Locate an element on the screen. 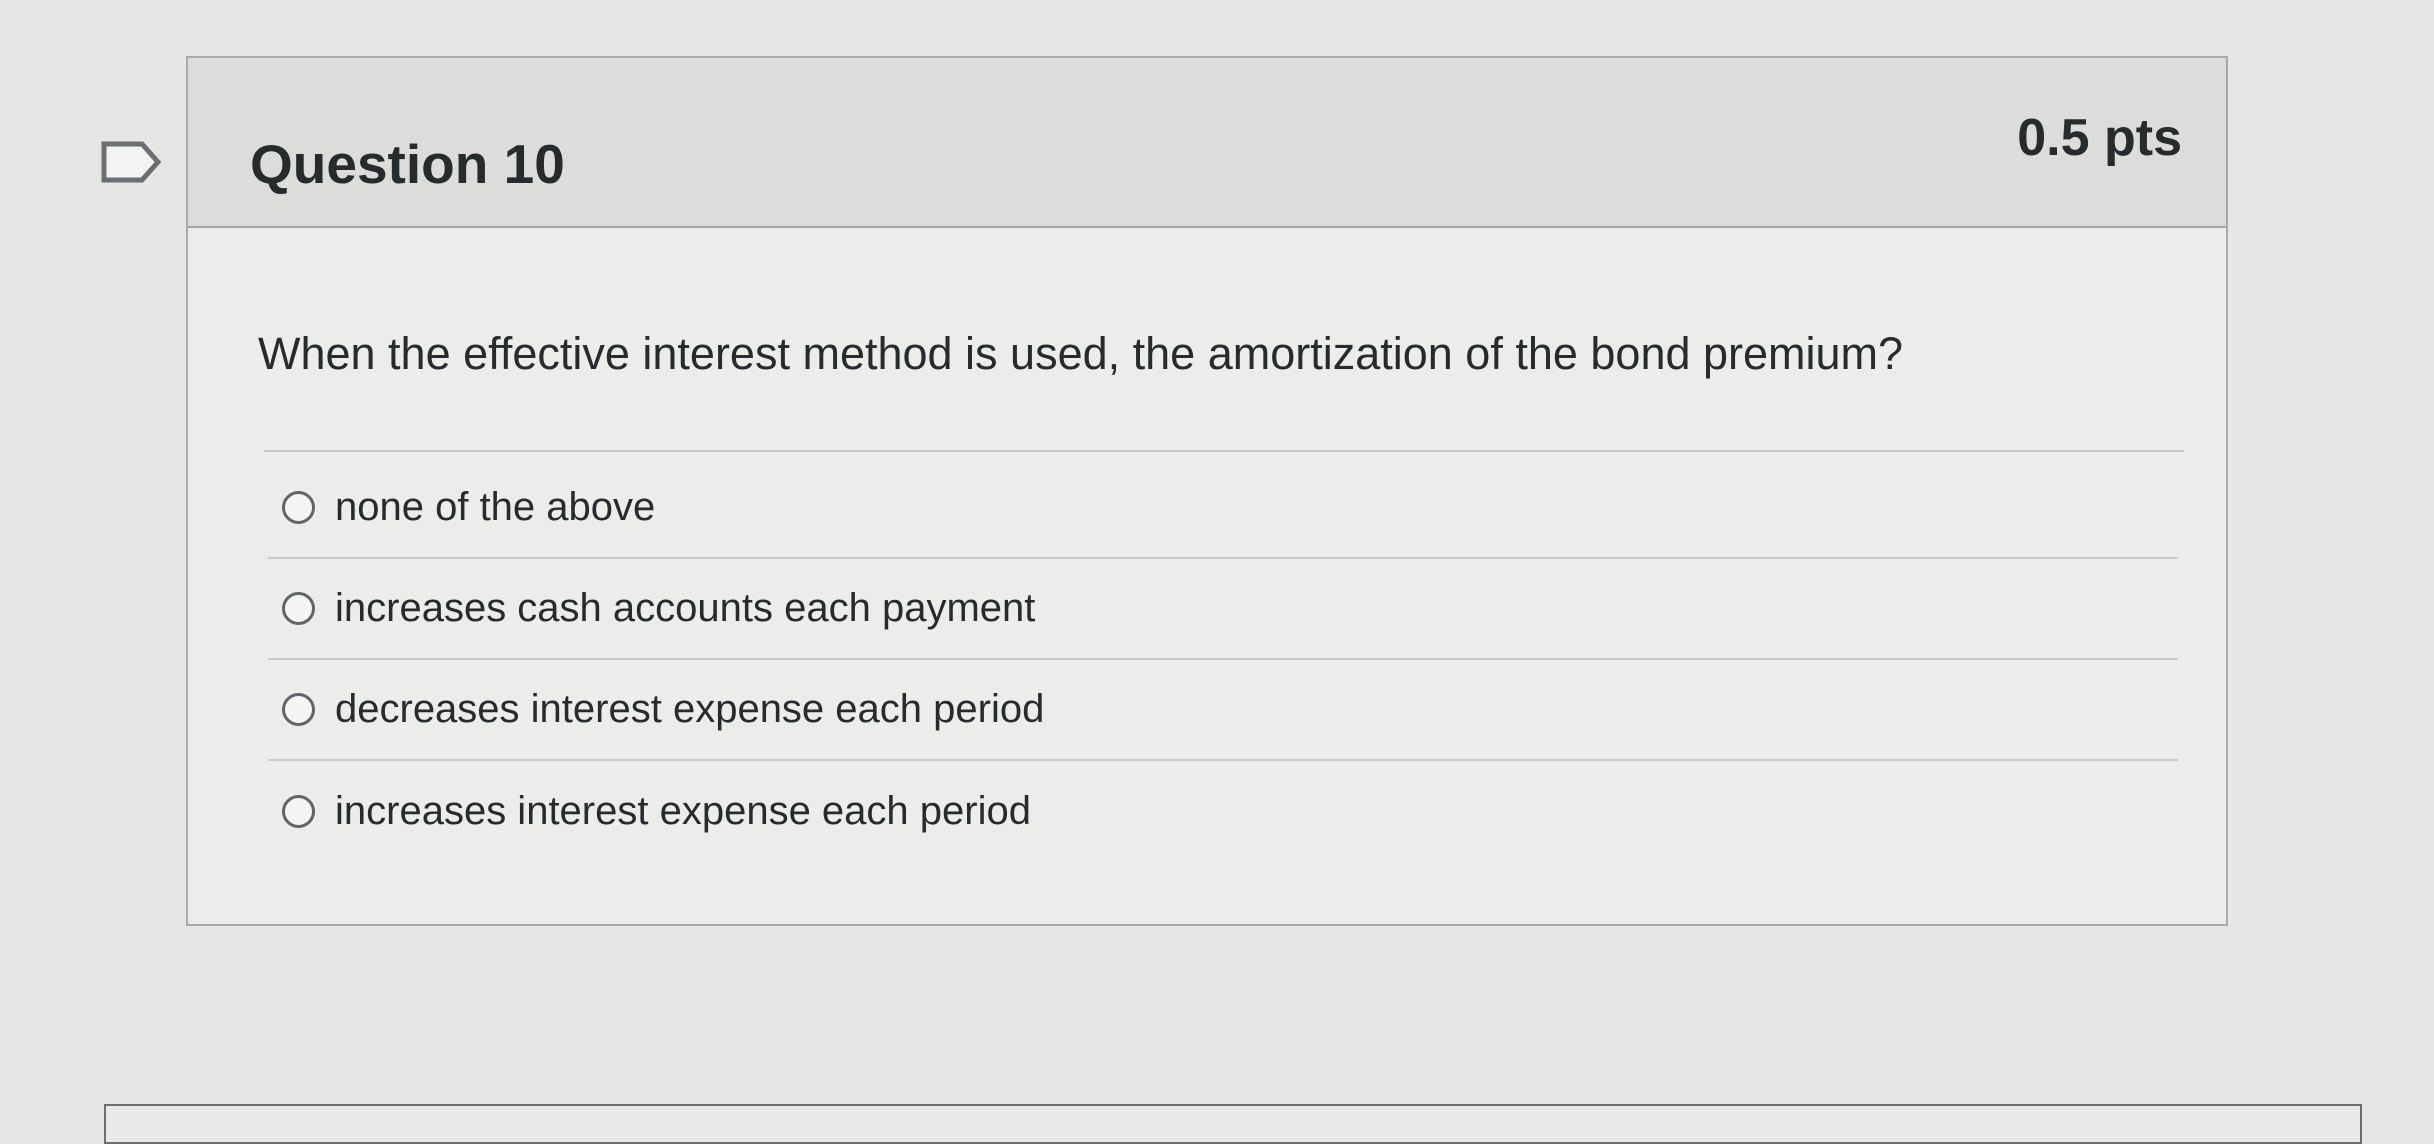 This screenshot has width=2434, height=1144. answer-option: increases interest expense each period is located at coordinates (1223, 811).